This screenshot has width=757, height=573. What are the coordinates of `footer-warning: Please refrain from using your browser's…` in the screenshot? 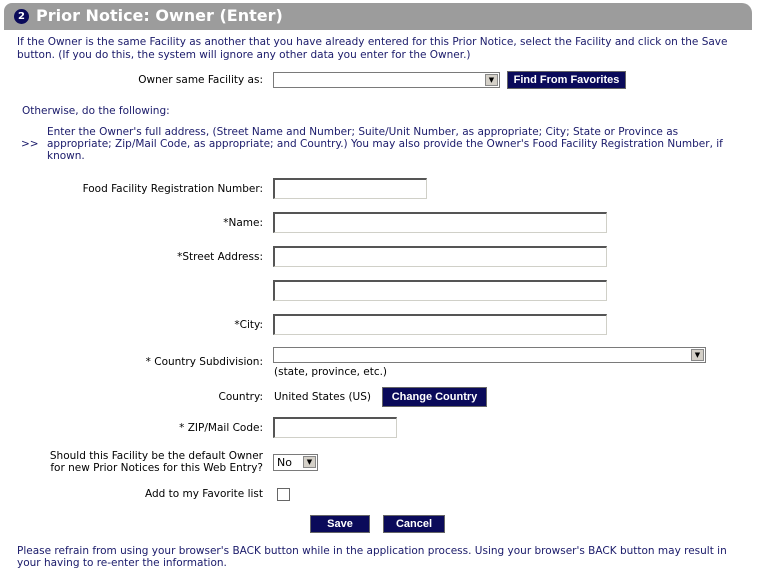 It's located at (372, 557).